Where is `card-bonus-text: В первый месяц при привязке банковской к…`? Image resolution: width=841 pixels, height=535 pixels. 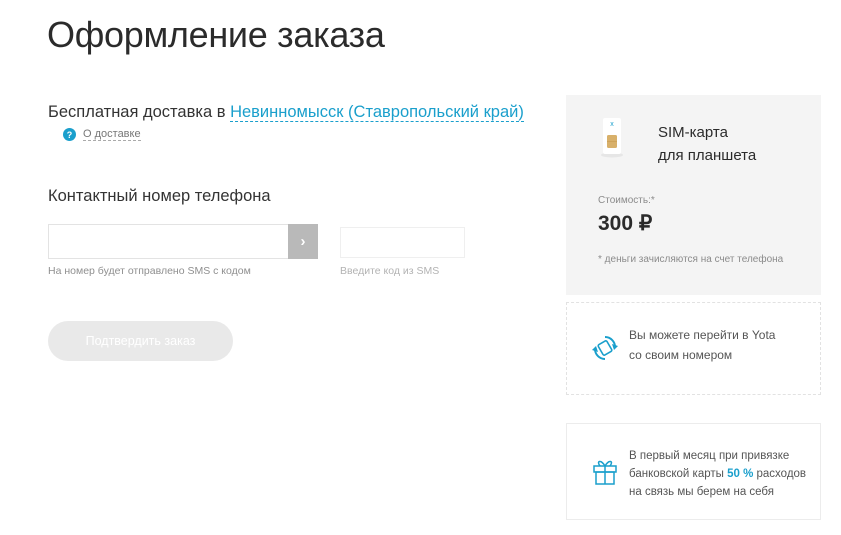 card-bonus-text: В первый месяц при привязке банковской к… is located at coordinates (717, 474).